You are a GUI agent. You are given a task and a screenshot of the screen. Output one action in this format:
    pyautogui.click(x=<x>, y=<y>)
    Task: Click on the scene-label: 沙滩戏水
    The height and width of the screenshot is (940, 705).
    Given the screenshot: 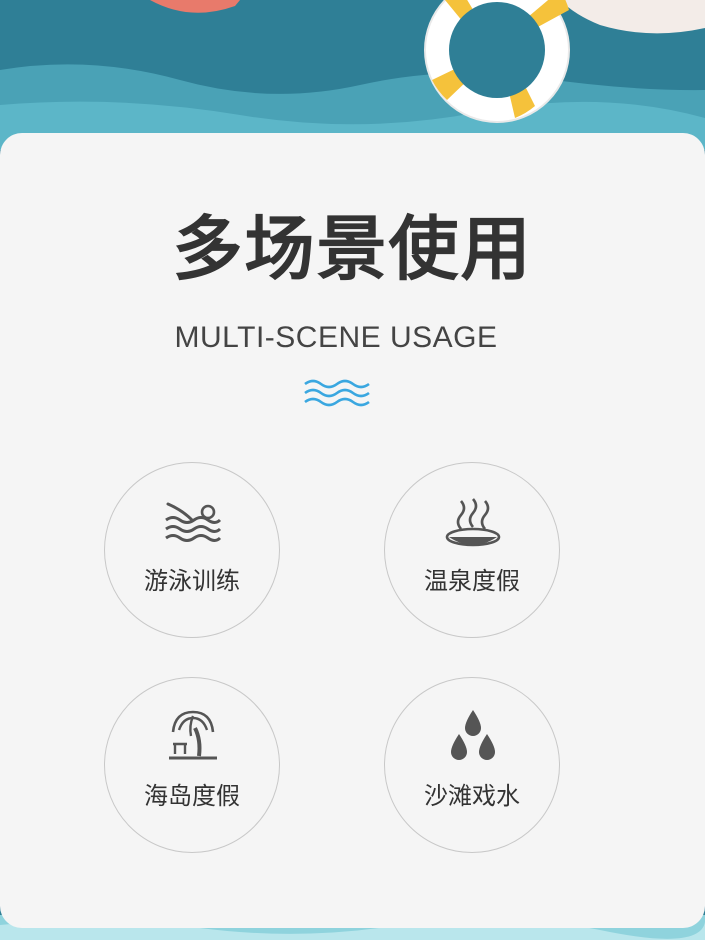 What is the action you would take?
    pyautogui.click(x=472, y=796)
    